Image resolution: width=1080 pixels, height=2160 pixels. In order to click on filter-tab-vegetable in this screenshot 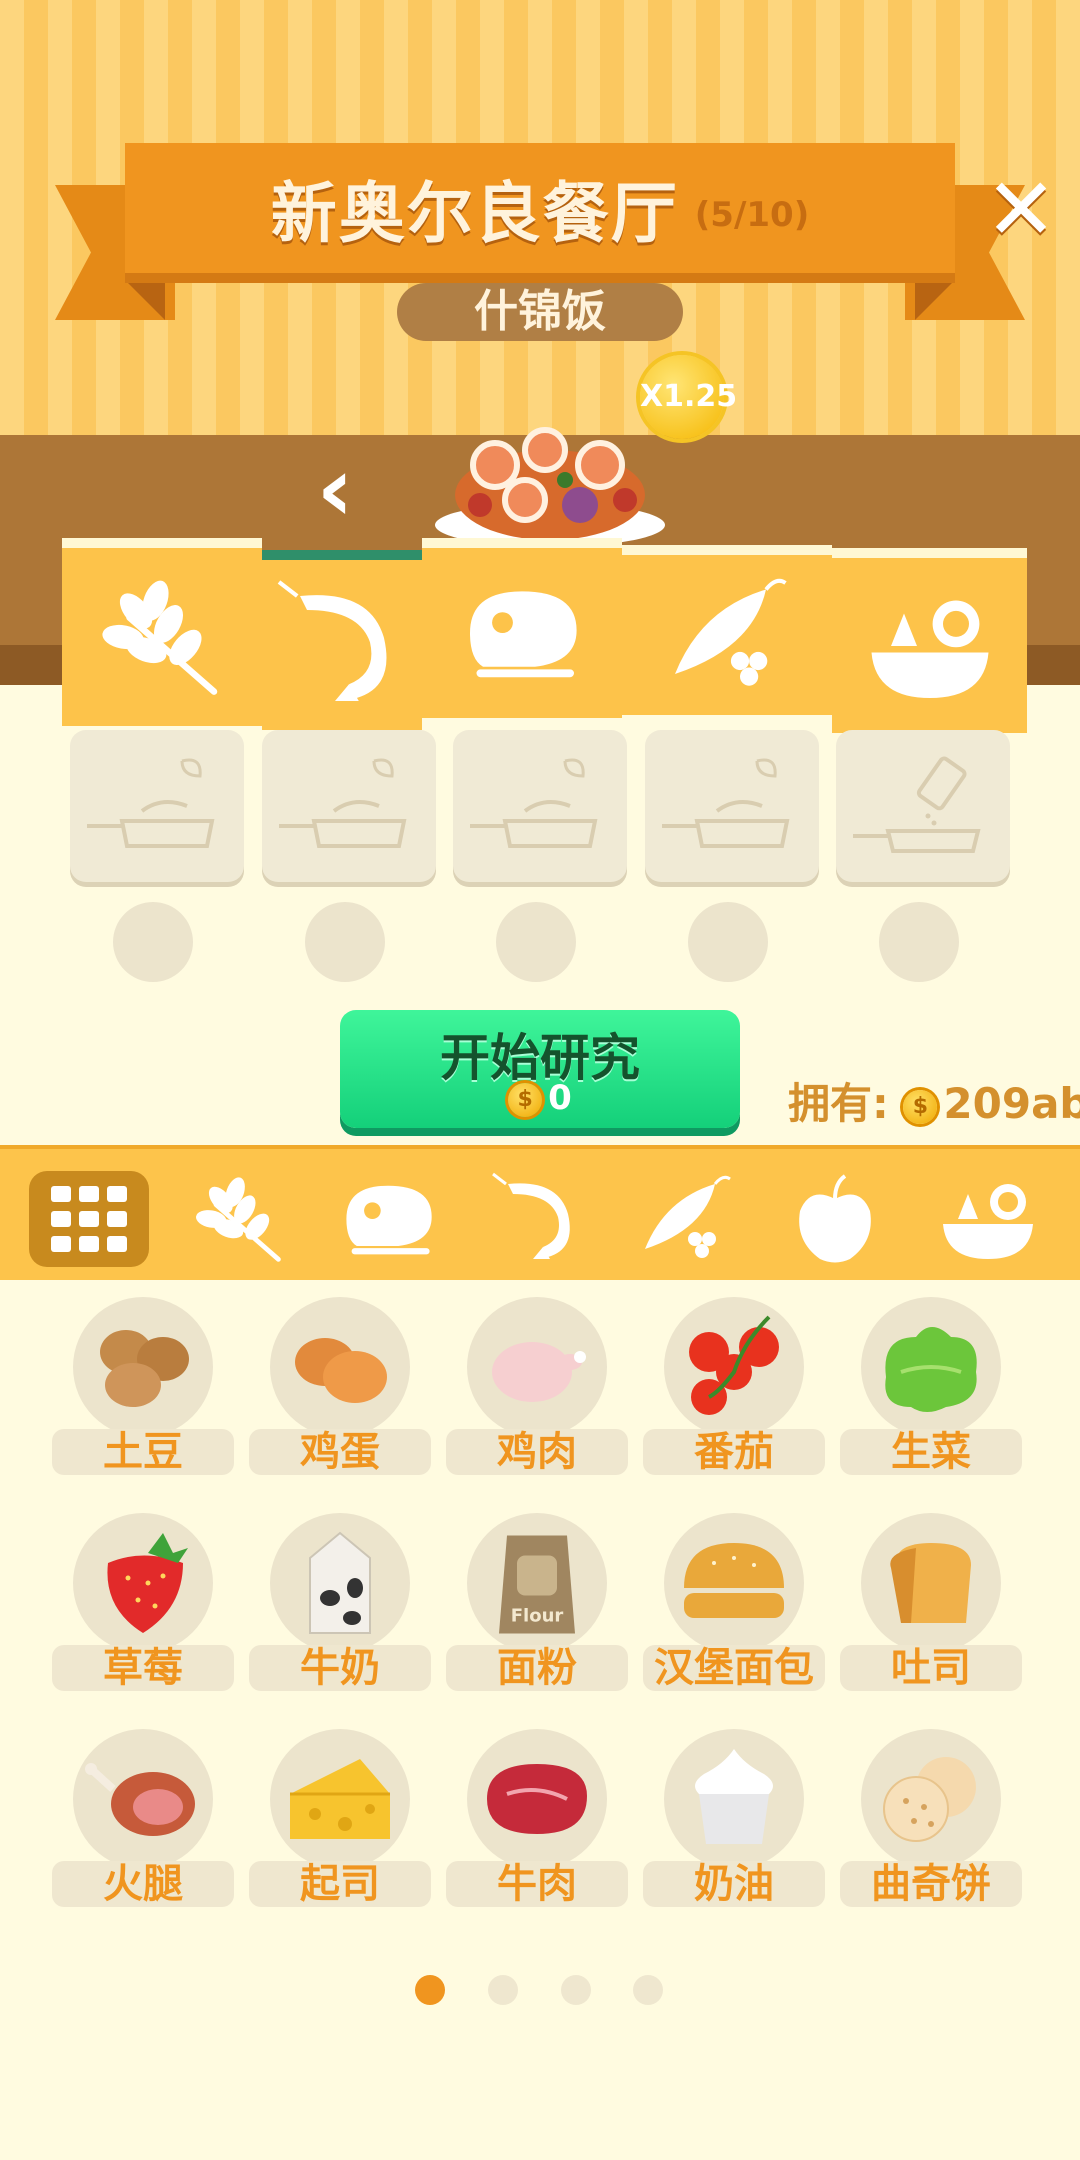, I will do `click(685, 1219)`.